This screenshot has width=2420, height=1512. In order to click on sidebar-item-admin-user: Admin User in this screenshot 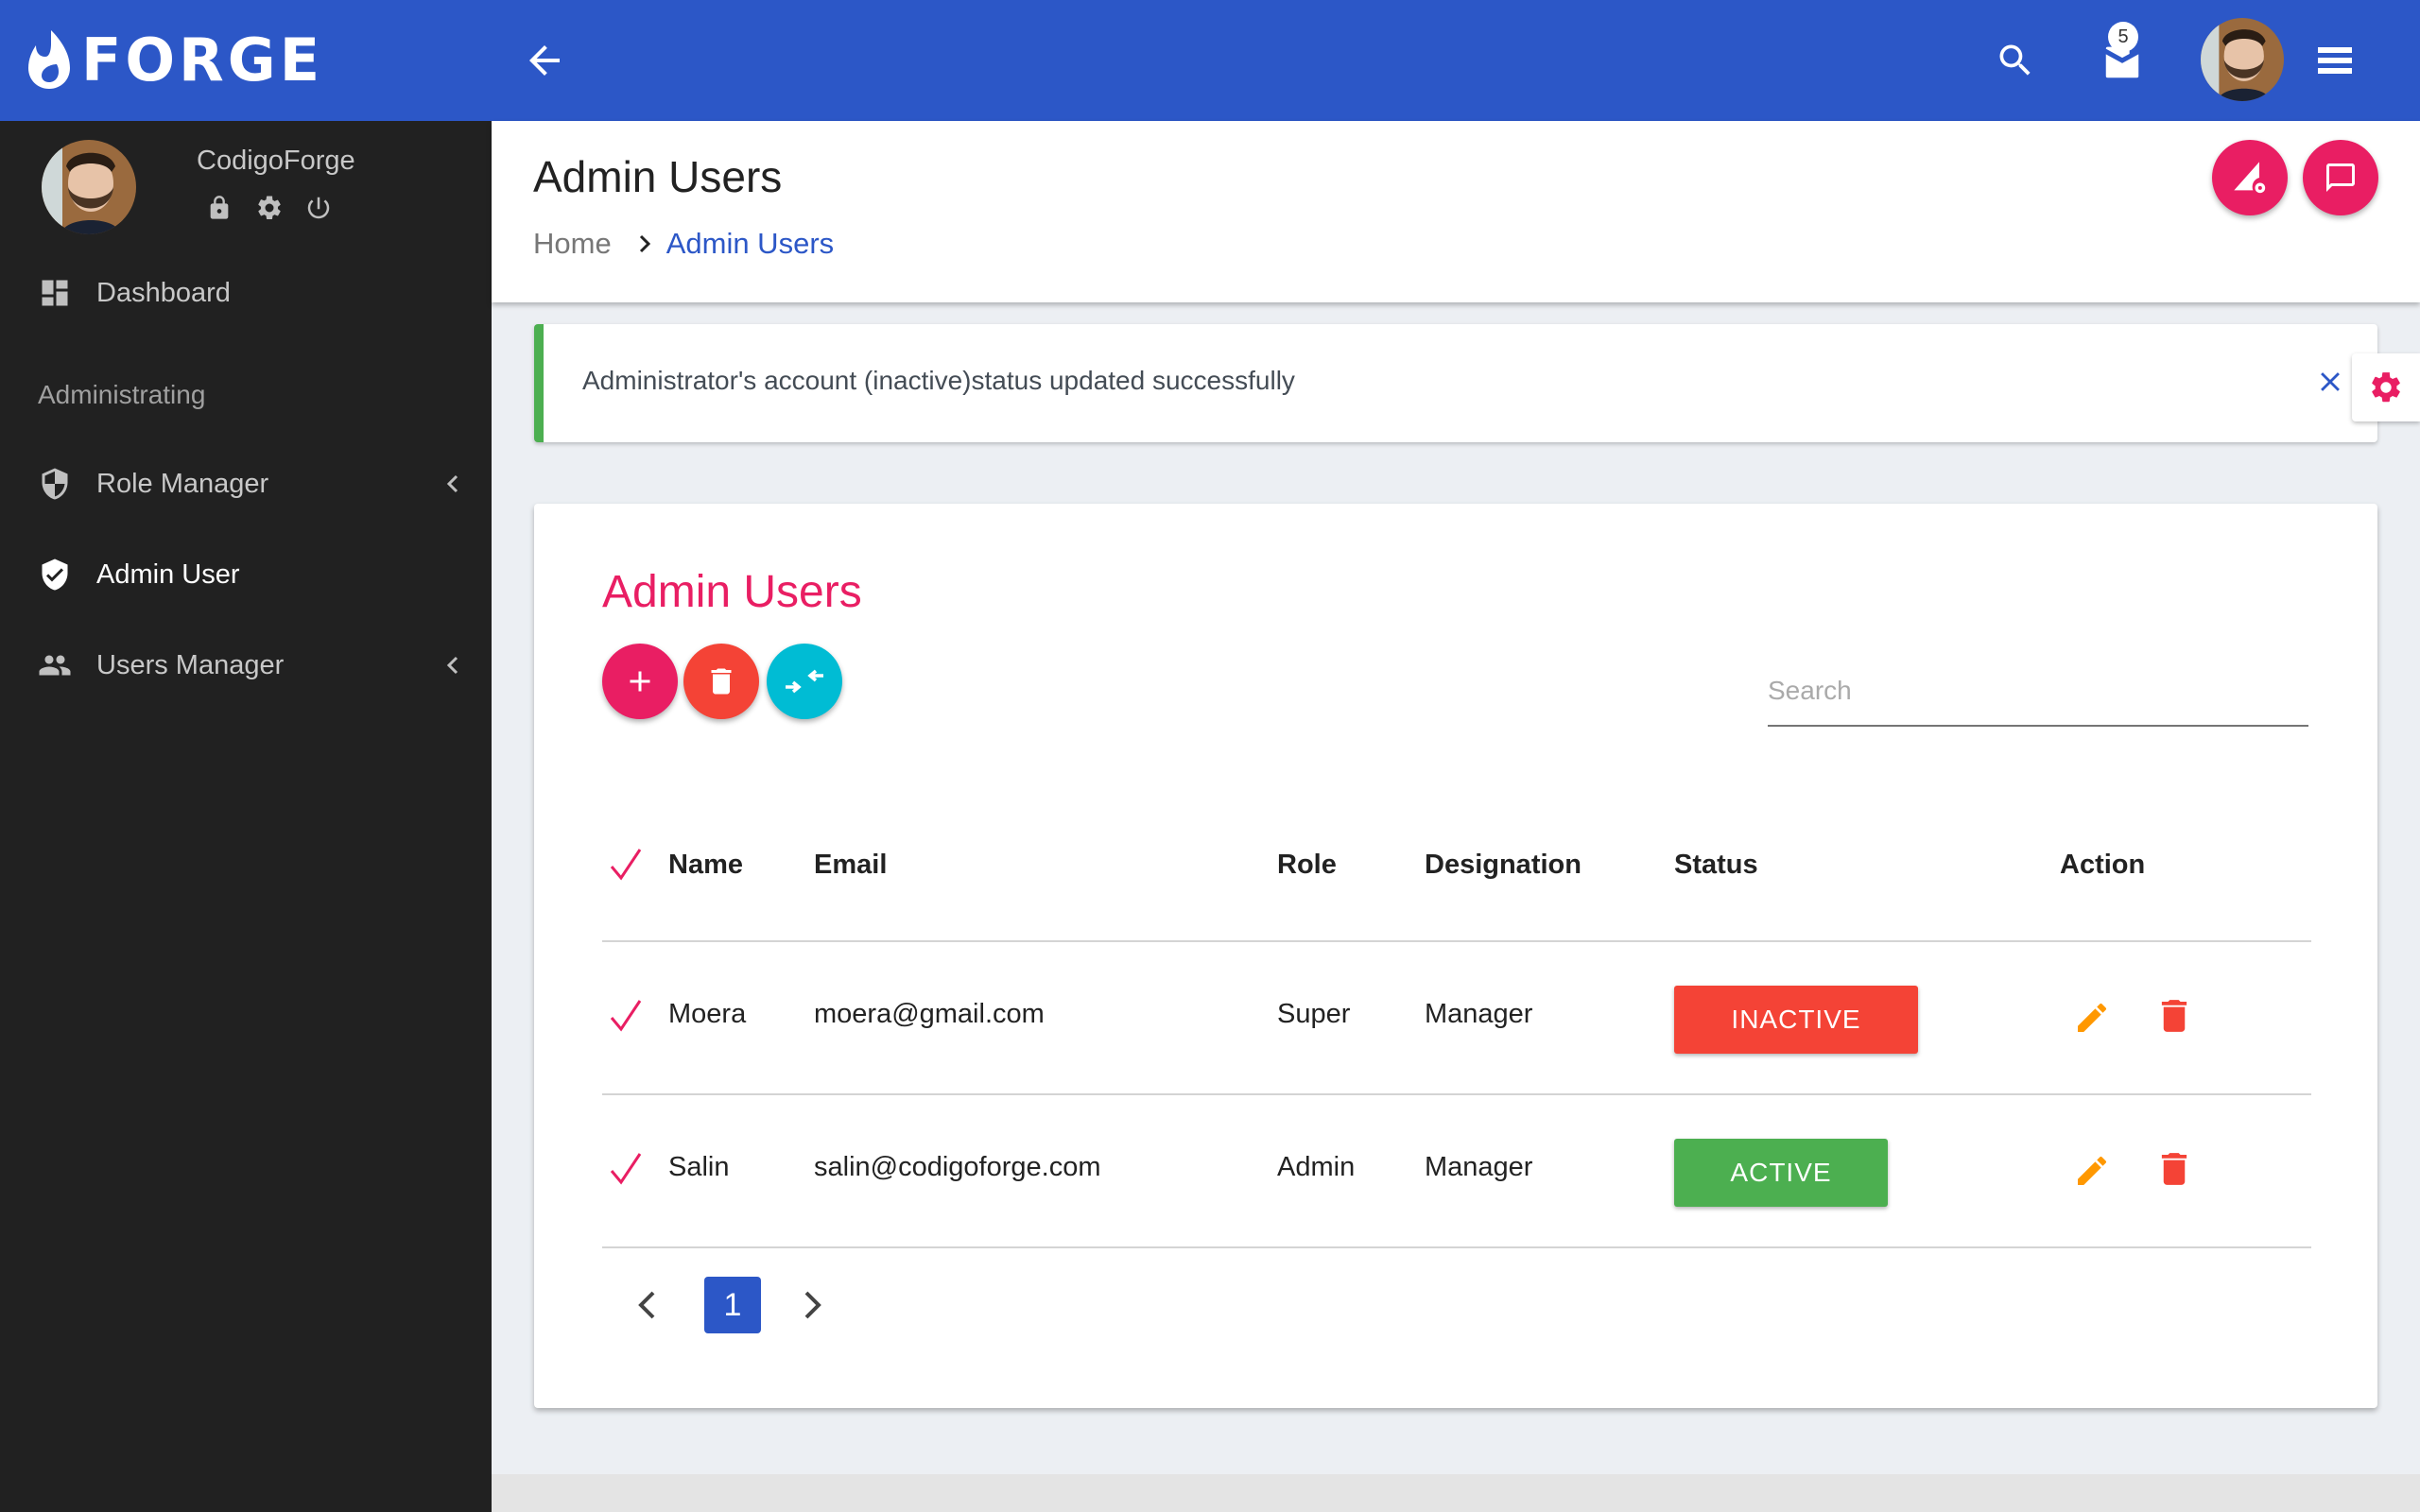, I will do `click(246, 574)`.